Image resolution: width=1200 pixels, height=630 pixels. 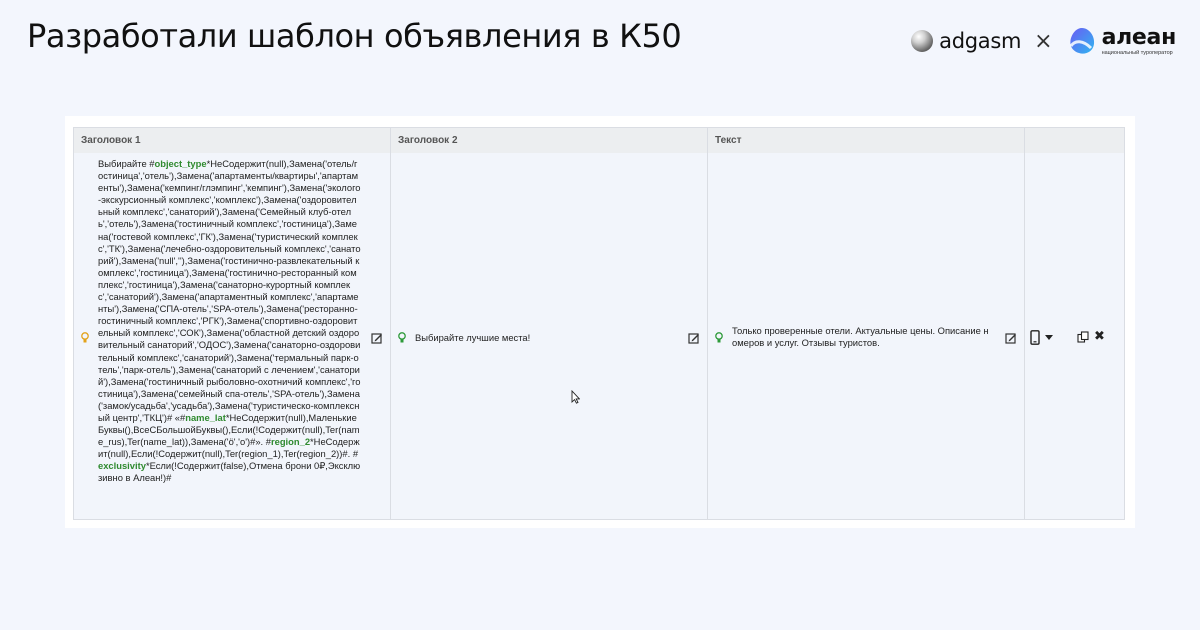 What do you see at coordinates (290, 442) in the screenshot?
I see `template-variable: region_2` at bounding box center [290, 442].